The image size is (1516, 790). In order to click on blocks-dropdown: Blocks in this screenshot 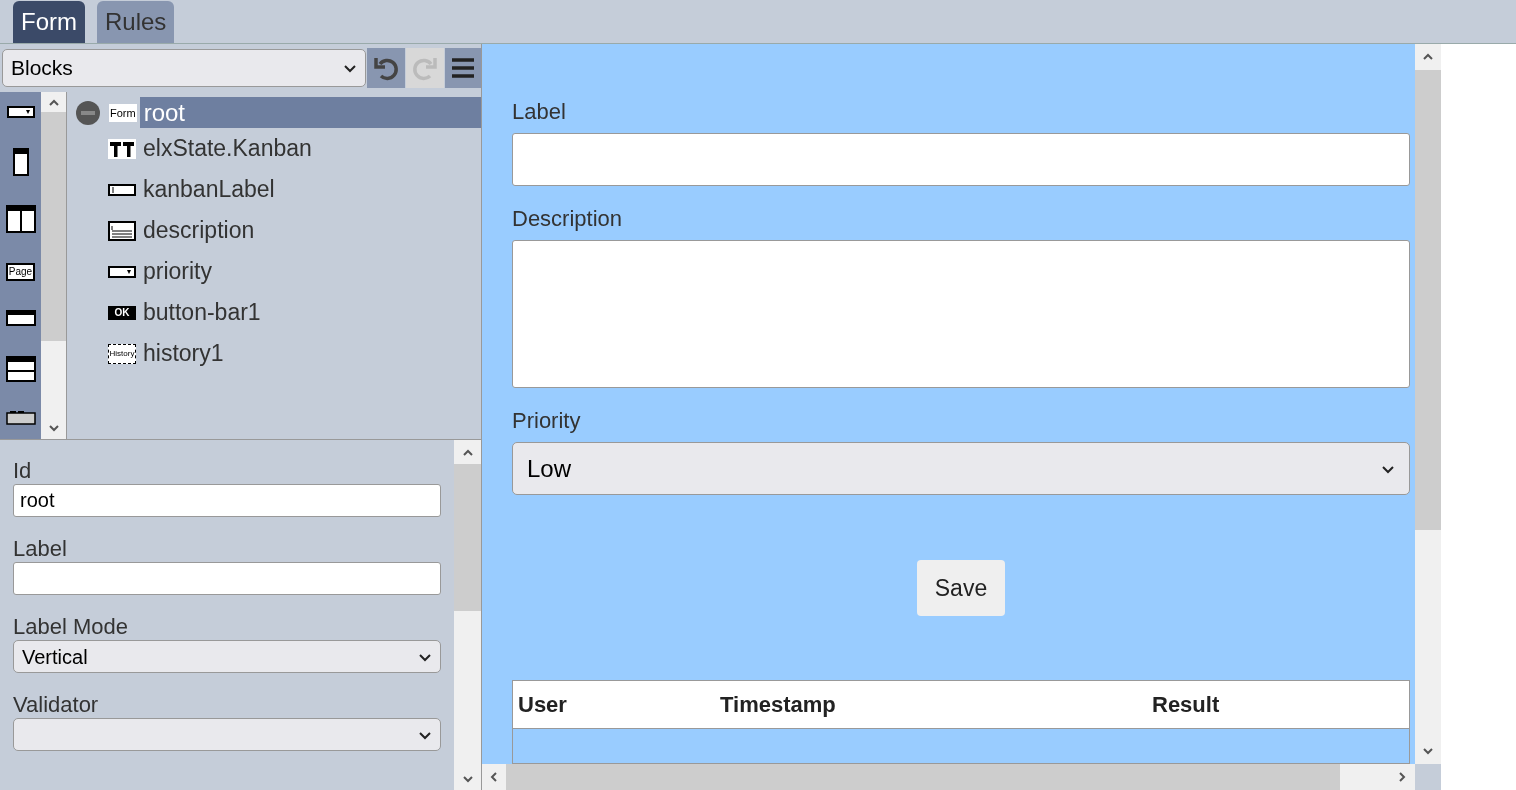, I will do `click(184, 68)`.